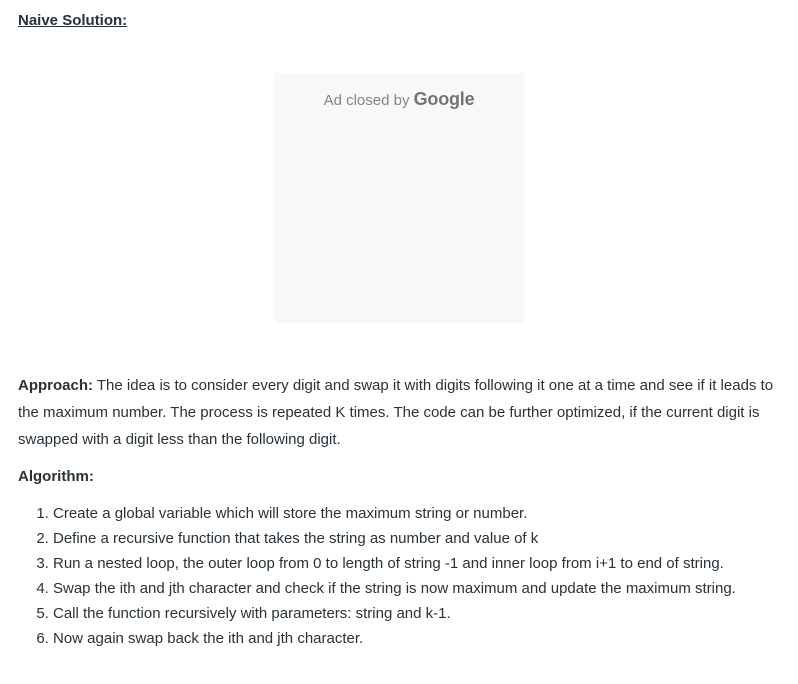 Image resolution: width=798 pixels, height=684 pixels. I want to click on ad-placeholder: Ad closed by Google, so click(399, 198).